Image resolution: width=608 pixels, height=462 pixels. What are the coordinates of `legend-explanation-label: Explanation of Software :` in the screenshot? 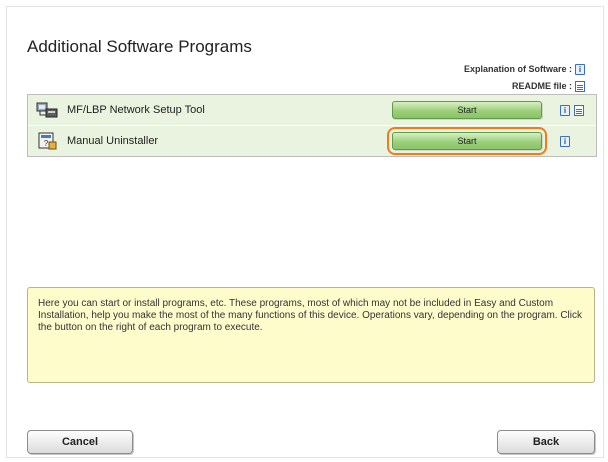 It's located at (517, 69).